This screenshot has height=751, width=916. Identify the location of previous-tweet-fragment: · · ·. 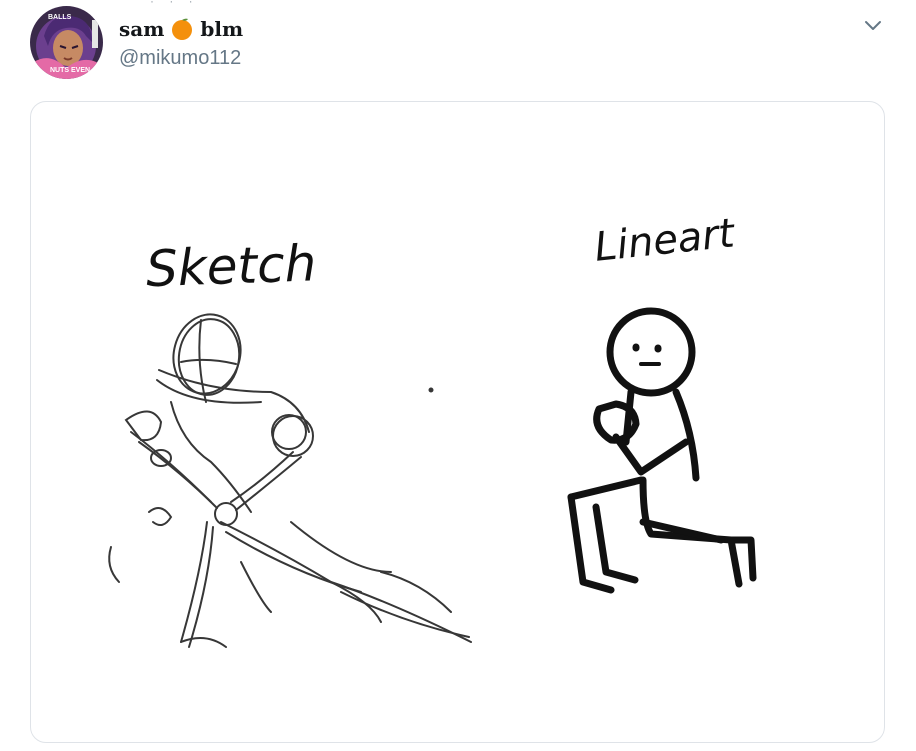
(174, 4).